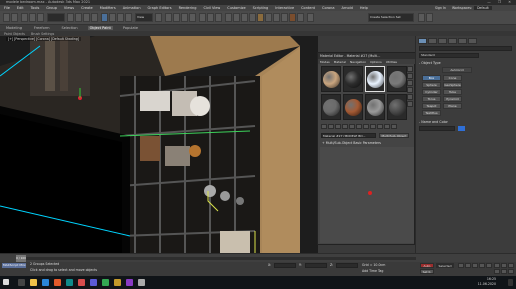 Image resolution: width=516 pixels, height=289 pixels. Describe the element at coordinates (345, 126) in the screenshot. I see `reset-material-icon` at that location.